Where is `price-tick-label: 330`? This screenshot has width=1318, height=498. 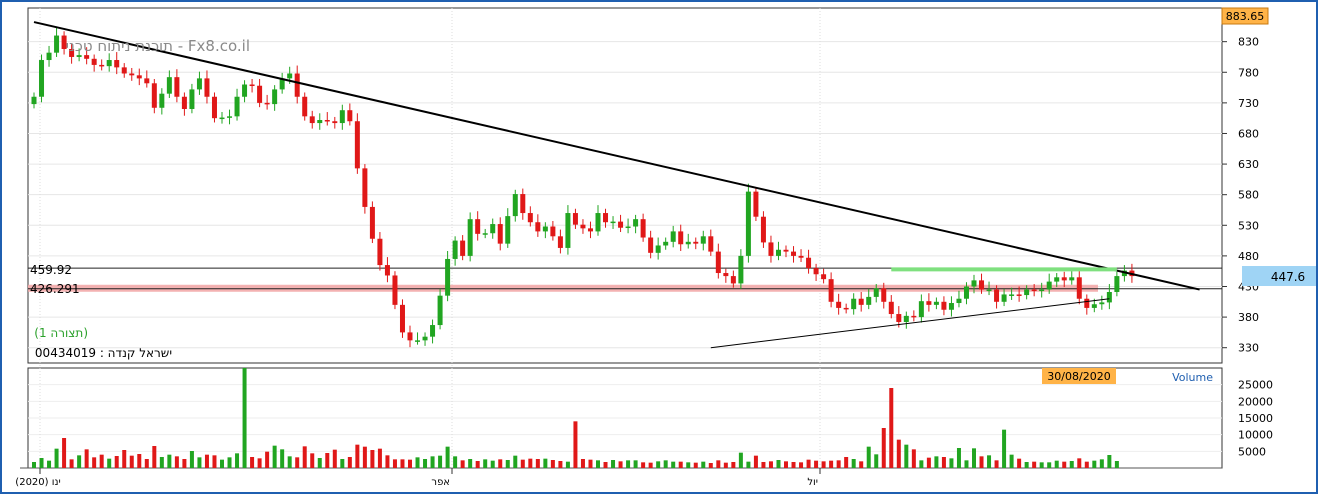 price-tick-label: 330 is located at coordinates (1248, 348).